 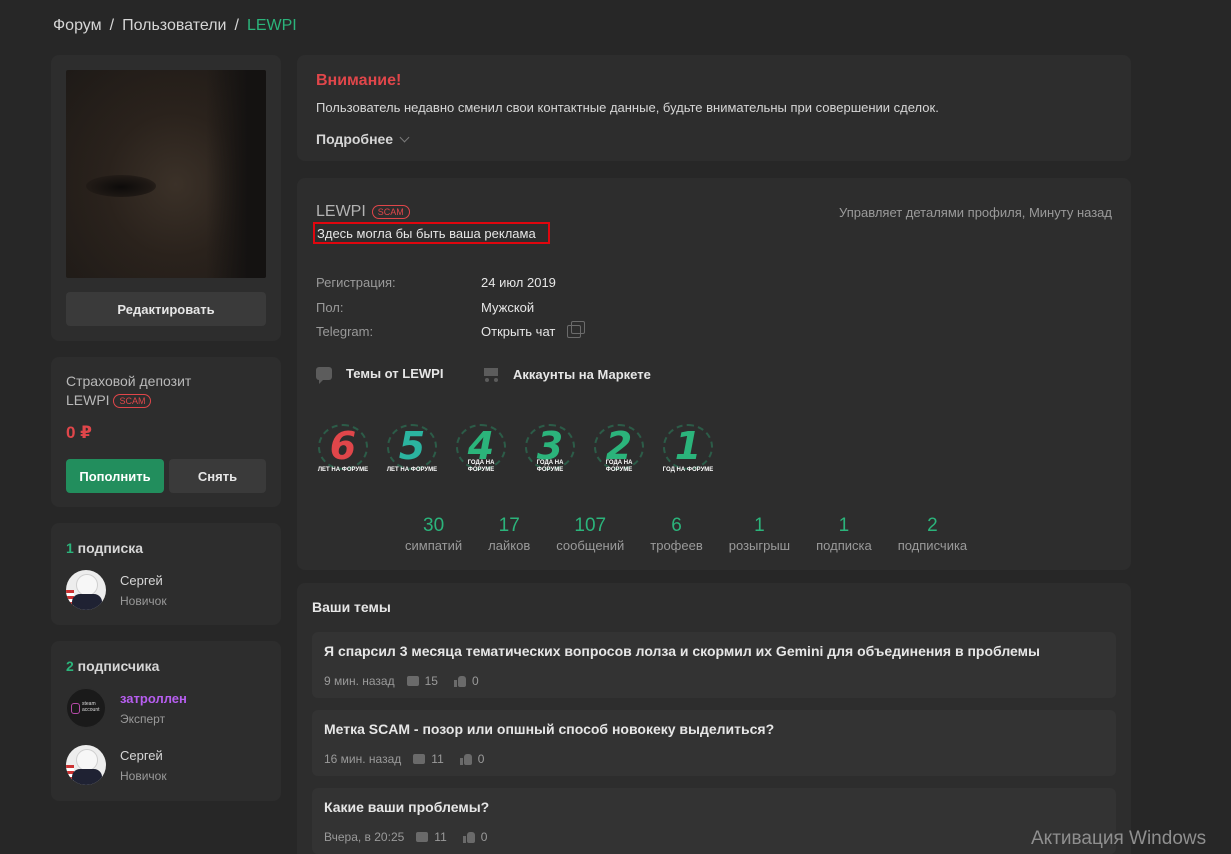 I want to click on trophy-6-years: 6 ЛЕТ НА ФОРУМЕ, so click(x=343, y=446).